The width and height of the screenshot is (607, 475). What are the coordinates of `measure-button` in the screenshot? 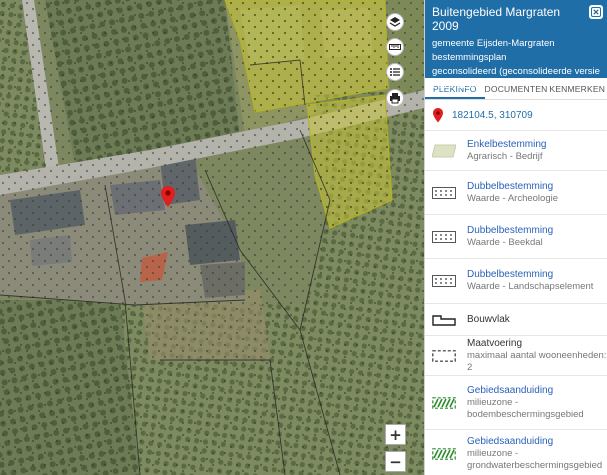 It's located at (395, 47).